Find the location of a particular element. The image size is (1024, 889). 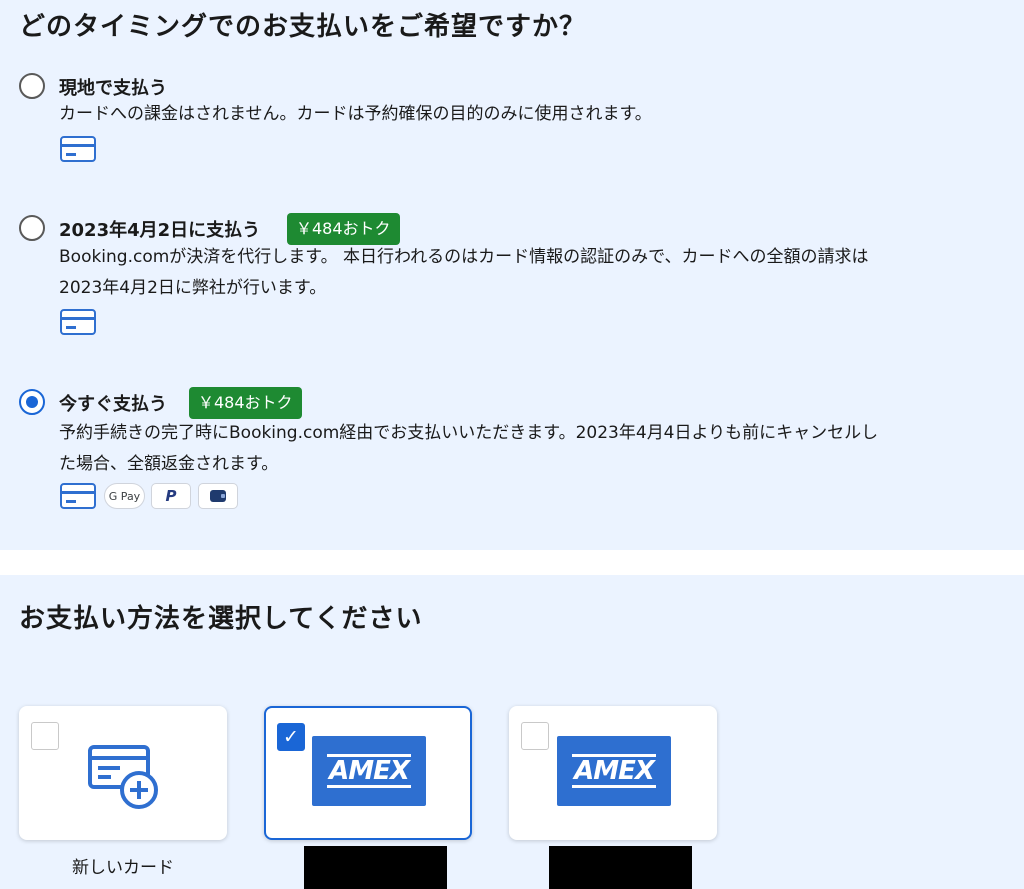

google-pay-label: G Pay is located at coordinates (124, 496).